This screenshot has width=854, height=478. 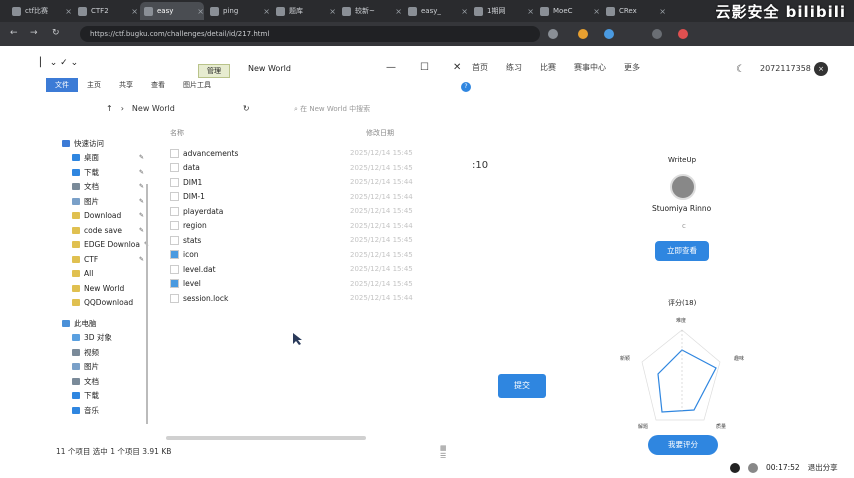 What do you see at coordinates (103, 323) in the screenshot?
I see `sidebar-this-pc: 此电脑` at bounding box center [103, 323].